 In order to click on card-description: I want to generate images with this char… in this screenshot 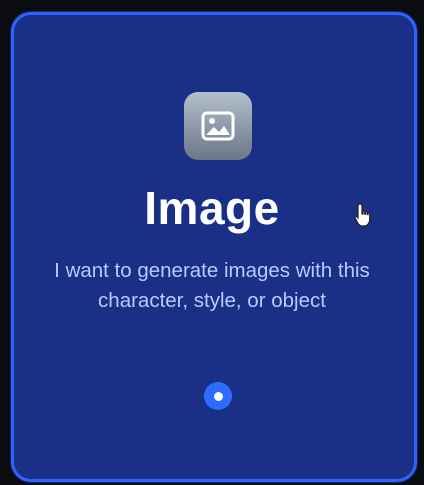, I will do `click(212, 285)`.